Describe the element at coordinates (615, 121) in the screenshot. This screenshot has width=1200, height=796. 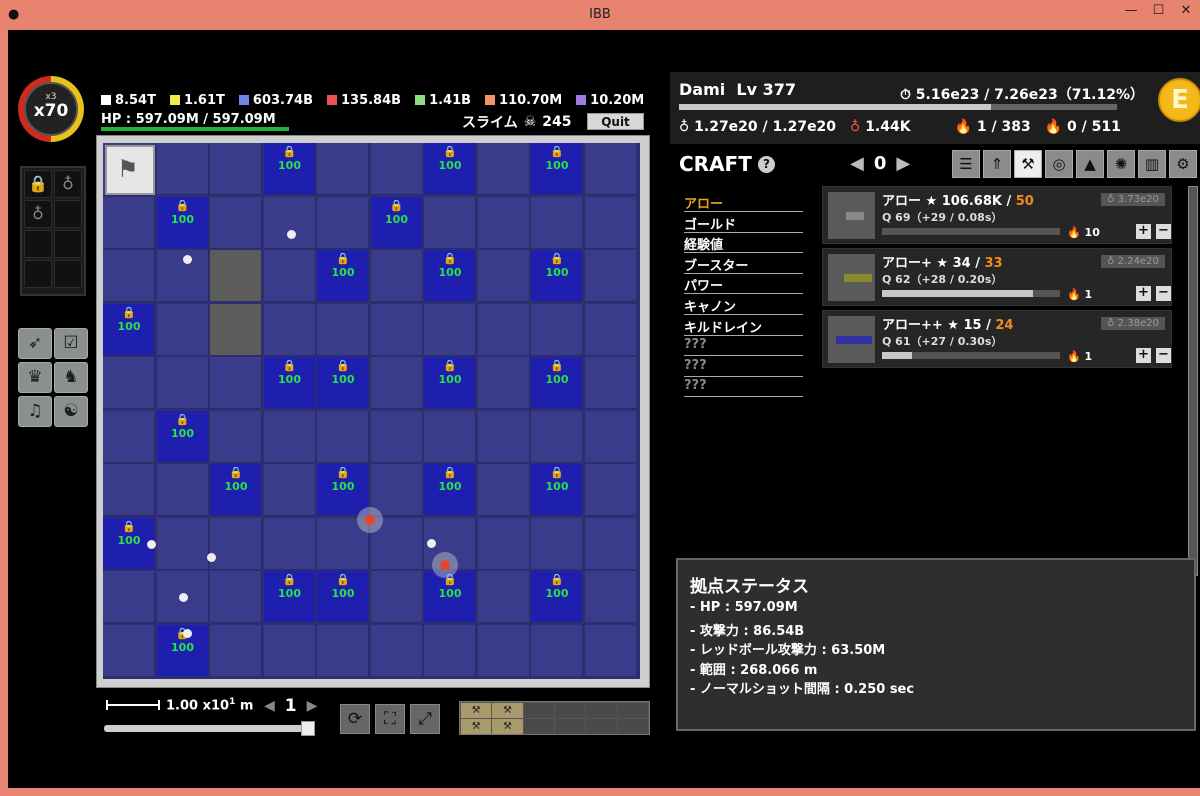
I see `quit-button: Quit` at that location.